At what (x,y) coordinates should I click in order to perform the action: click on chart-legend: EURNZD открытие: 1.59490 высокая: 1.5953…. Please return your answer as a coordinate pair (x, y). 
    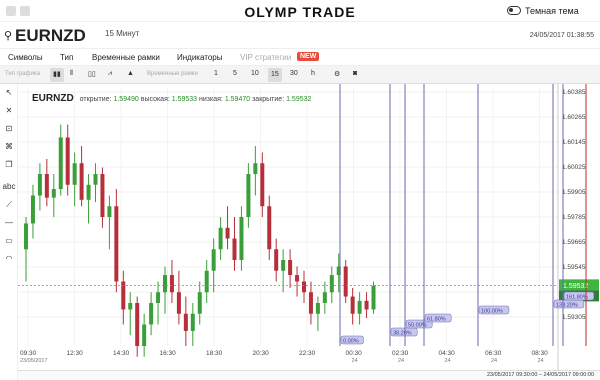
    Looking at the image, I should click on (171, 98).